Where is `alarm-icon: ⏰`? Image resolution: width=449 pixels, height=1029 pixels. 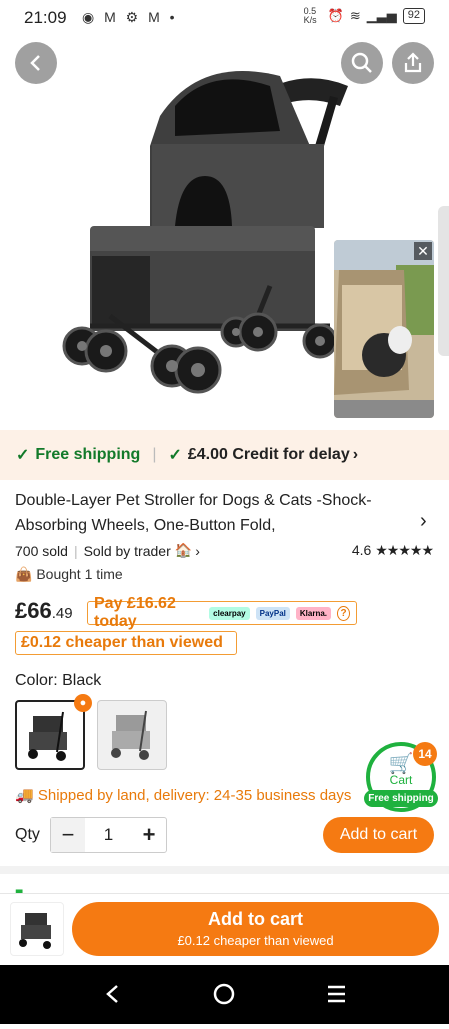
alarm-icon: ⏰ is located at coordinates (335, 15).